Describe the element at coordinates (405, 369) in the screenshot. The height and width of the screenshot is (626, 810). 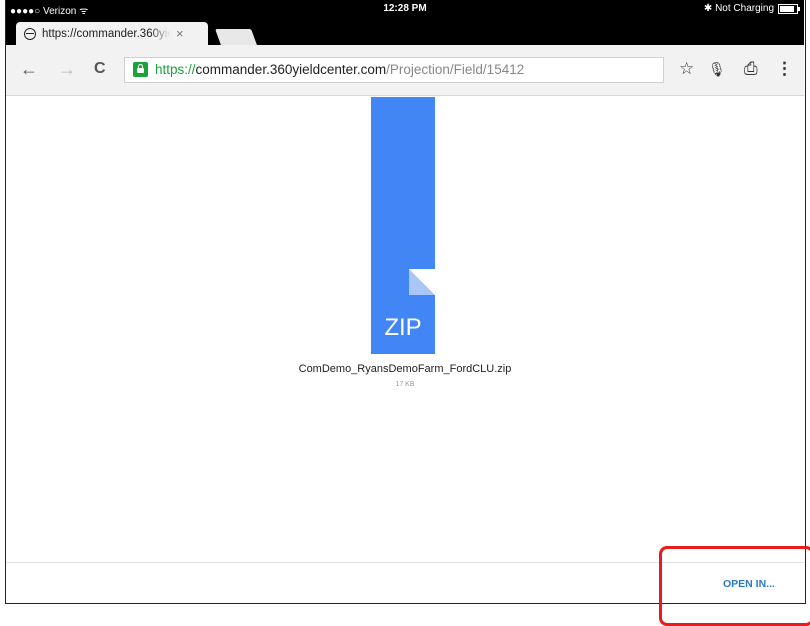
I see `file-name: ComDemo_RyansDemoFarm_FordCLU.zip` at that location.